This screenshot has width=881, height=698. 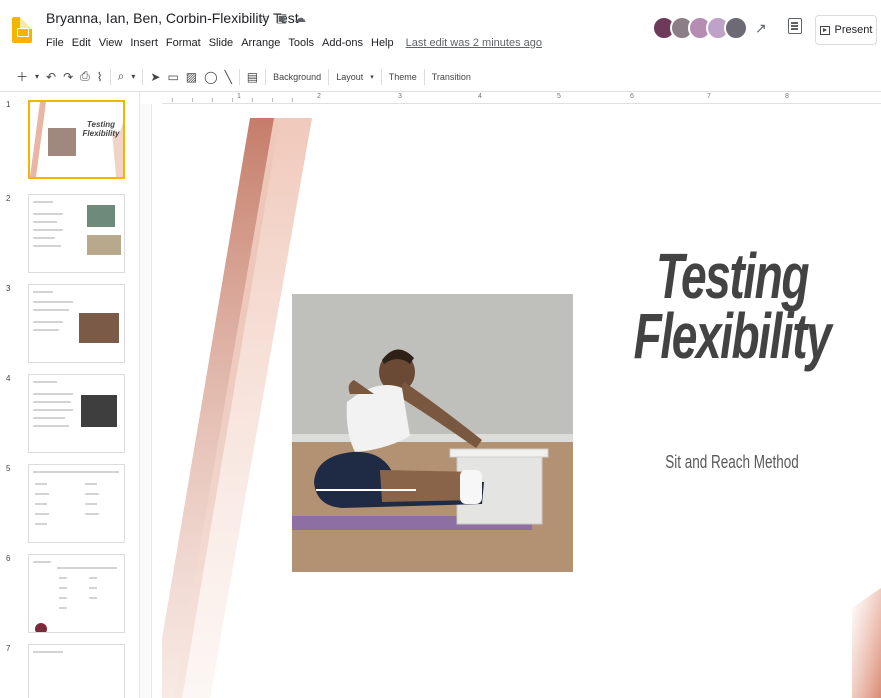 I want to click on paint-format-icon: ⌇, so click(x=100, y=77).